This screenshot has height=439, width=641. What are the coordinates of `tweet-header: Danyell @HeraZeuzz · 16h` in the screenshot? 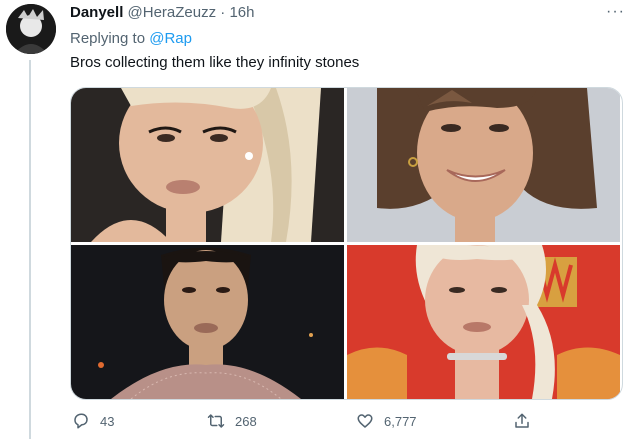 It's located at (162, 13).